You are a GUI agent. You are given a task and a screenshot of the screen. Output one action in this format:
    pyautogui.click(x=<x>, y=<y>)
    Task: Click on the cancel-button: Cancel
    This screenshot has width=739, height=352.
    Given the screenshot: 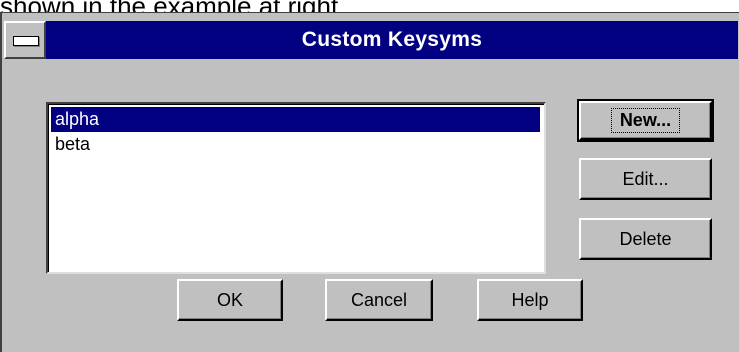 What is the action you would take?
    pyautogui.click(x=379, y=300)
    